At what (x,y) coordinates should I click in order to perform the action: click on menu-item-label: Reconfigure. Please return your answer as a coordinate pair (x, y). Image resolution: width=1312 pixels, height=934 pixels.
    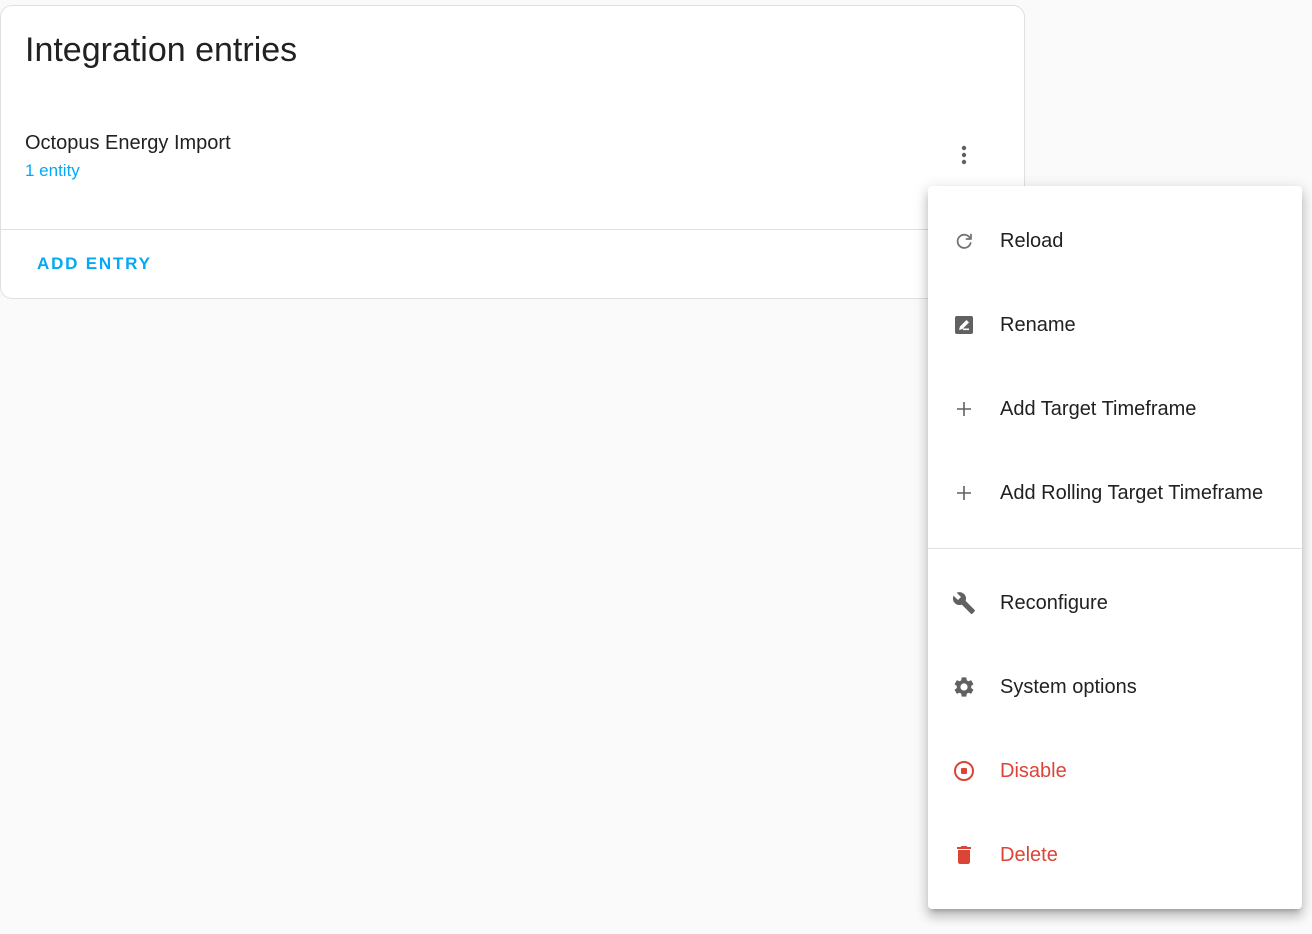
    Looking at the image, I should click on (1054, 603).